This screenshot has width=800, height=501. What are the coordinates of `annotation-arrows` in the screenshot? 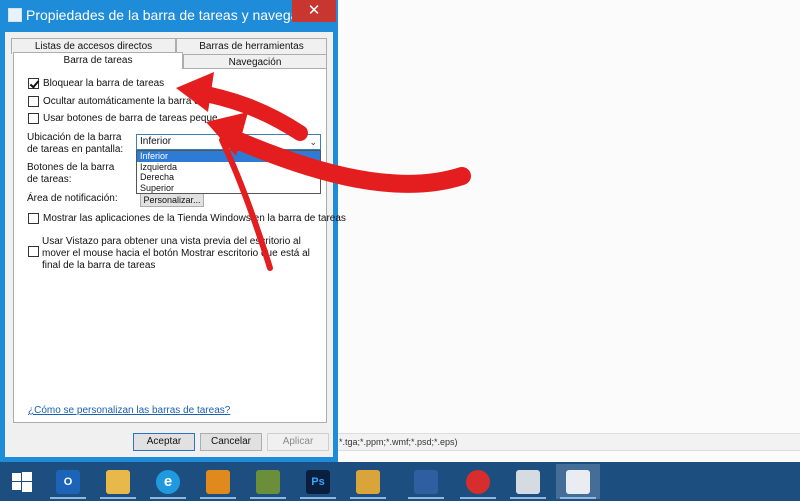 It's located at (323, 171).